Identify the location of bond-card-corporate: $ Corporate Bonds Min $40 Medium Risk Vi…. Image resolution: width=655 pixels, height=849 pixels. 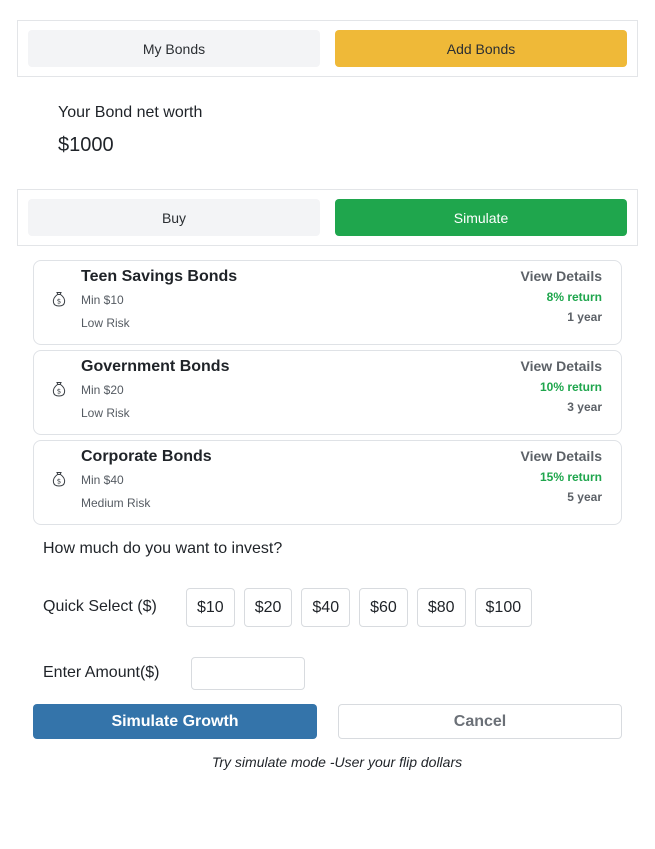
(327, 482).